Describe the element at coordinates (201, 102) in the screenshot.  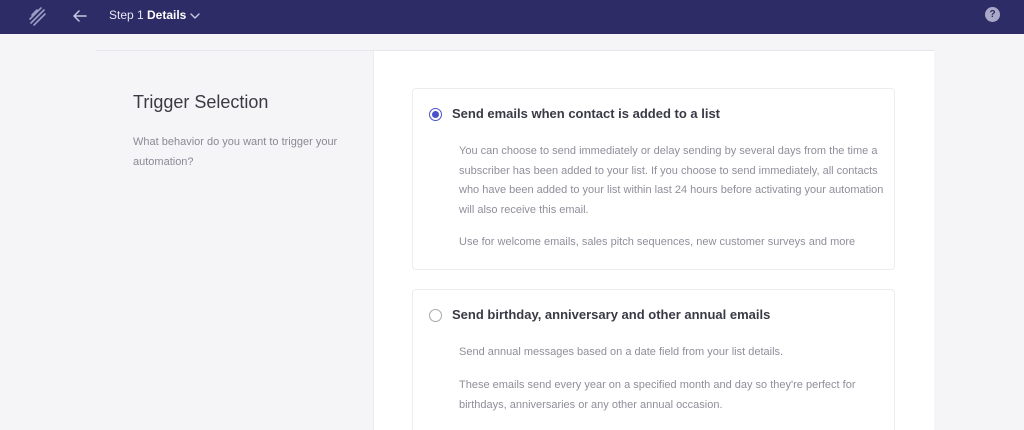
I see `section-title: Trigger Selection` at that location.